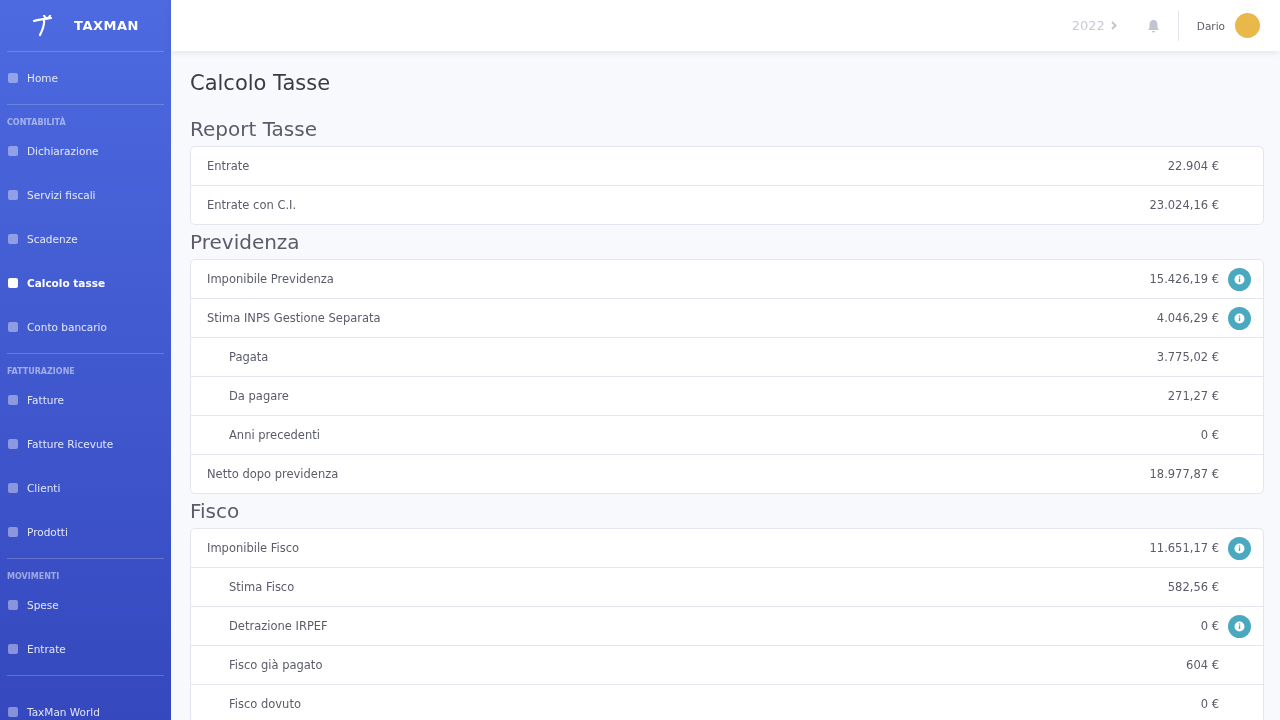 This screenshot has height=720, width=1280. What do you see at coordinates (1187, 357) in the screenshot?
I see `row-value: 3.775,02 €` at bounding box center [1187, 357].